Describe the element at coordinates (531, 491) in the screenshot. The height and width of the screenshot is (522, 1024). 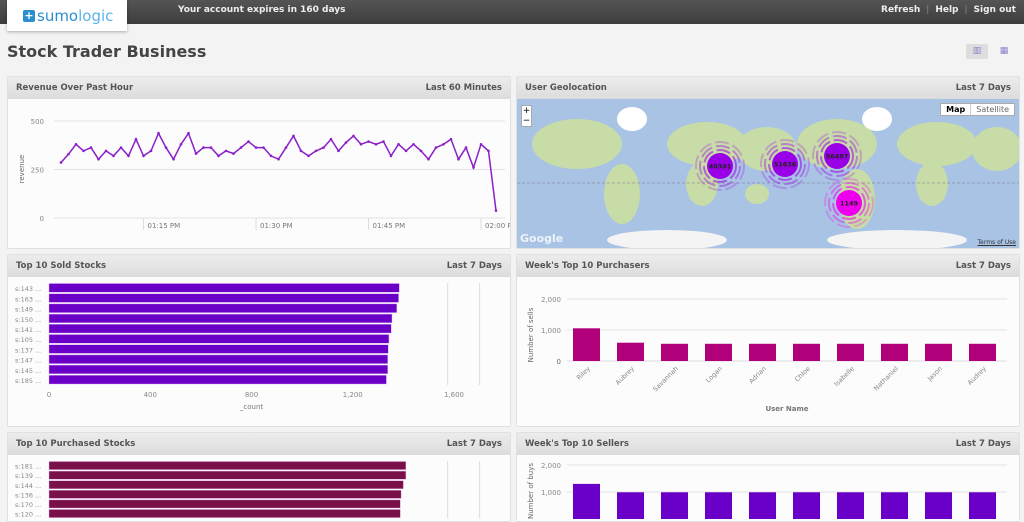
I see `y-axis-label: Number of buys` at that location.